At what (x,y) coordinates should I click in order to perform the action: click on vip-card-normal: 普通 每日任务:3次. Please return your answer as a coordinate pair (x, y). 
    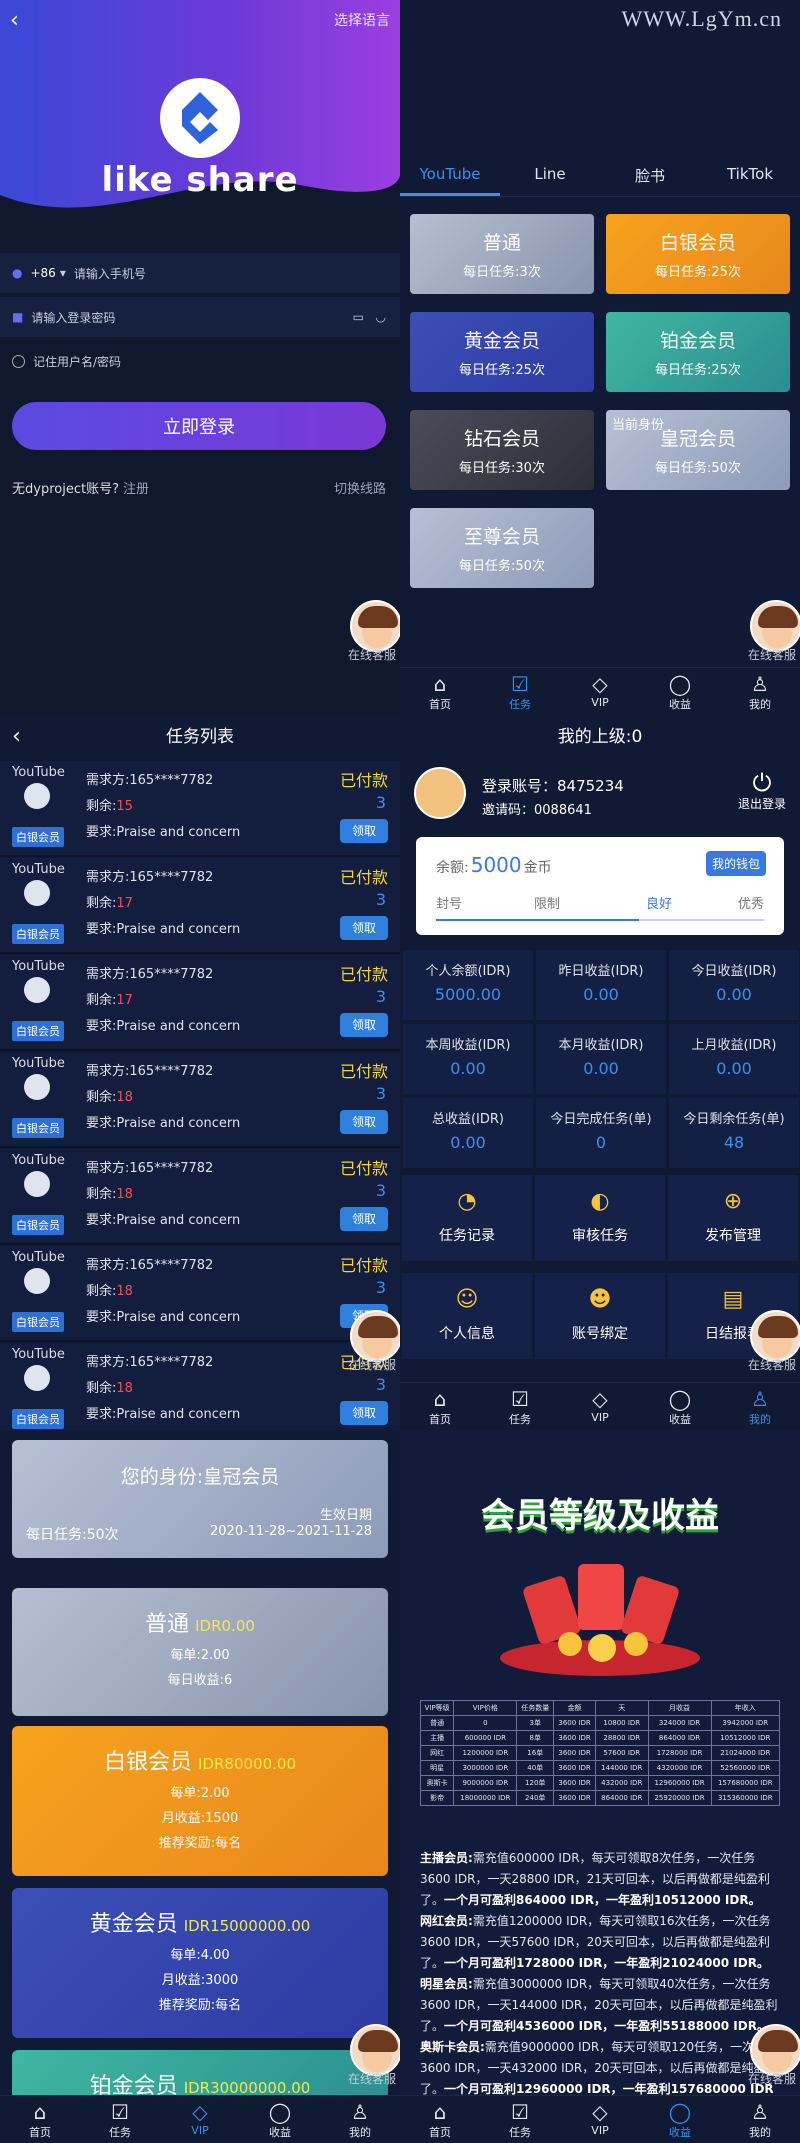
    Looking at the image, I should click on (502, 254).